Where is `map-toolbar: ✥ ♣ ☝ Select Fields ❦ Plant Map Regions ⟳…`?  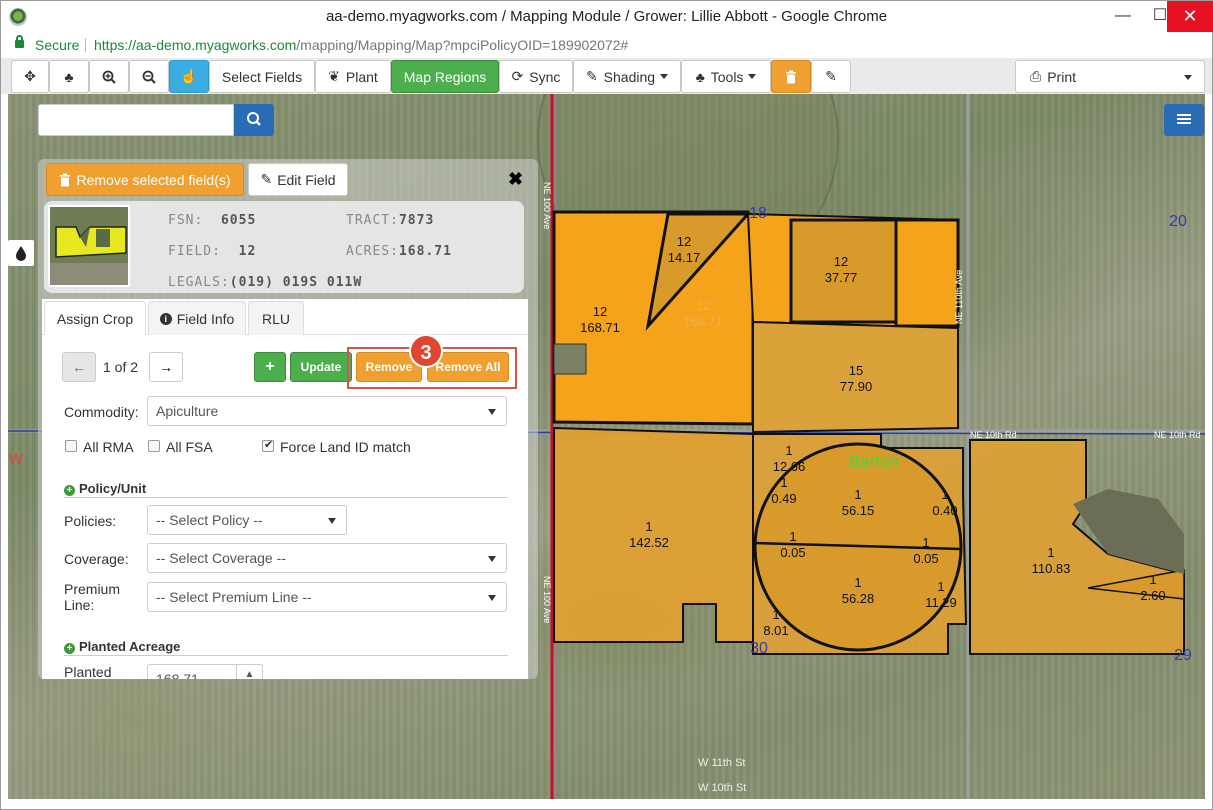
map-toolbar: ✥ ♣ ☝ Select Fields ❦ Plant Map Regions ⟳… is located at coordinates (606, 76).